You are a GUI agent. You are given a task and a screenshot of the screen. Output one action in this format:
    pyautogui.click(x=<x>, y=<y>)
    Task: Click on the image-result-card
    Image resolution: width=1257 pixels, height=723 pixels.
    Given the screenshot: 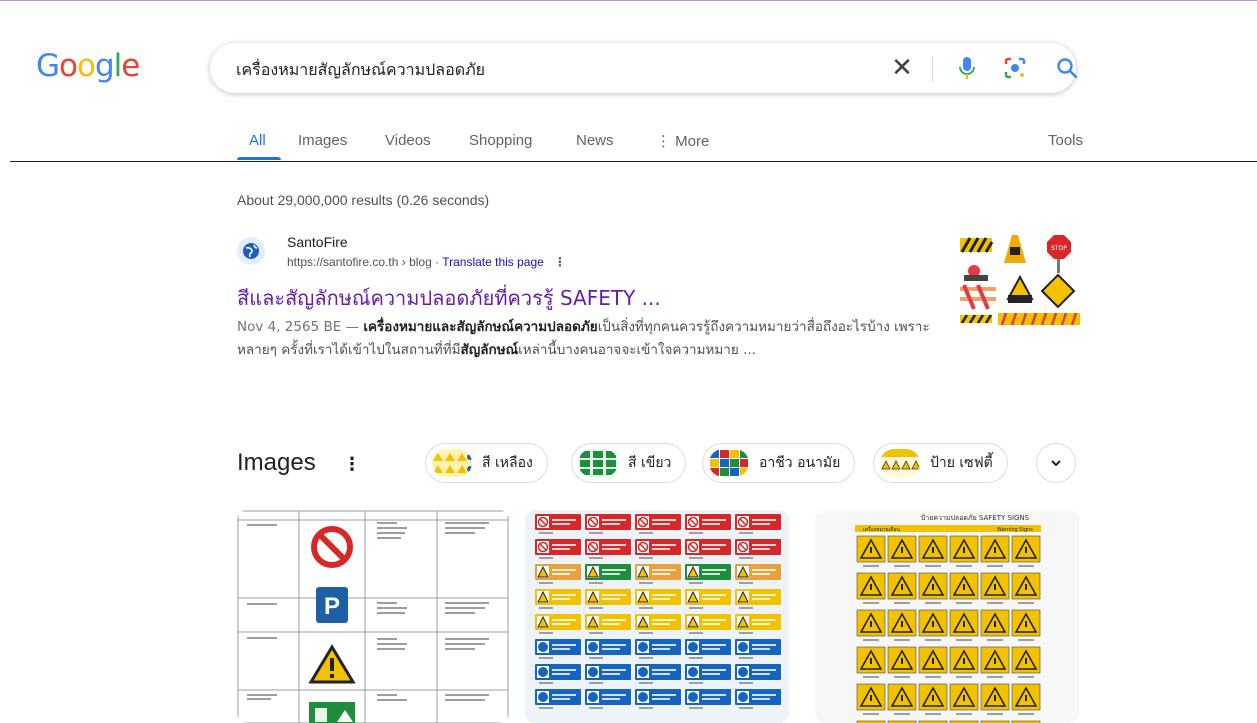 What is the action you would take?
    pyautogui.click(x=657, y=616)
    